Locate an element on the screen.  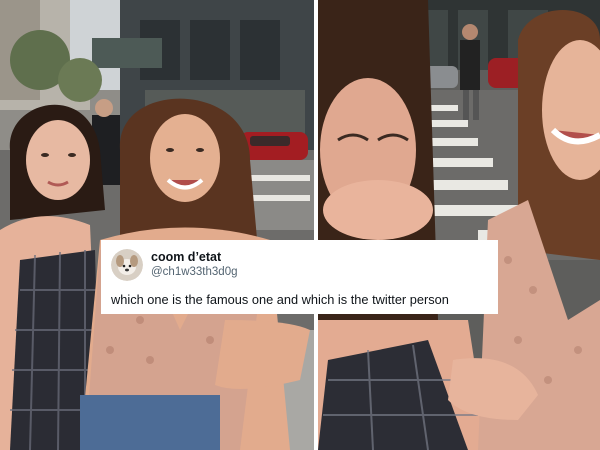
dog-avatar-icon is located at coordinates (127, 265).